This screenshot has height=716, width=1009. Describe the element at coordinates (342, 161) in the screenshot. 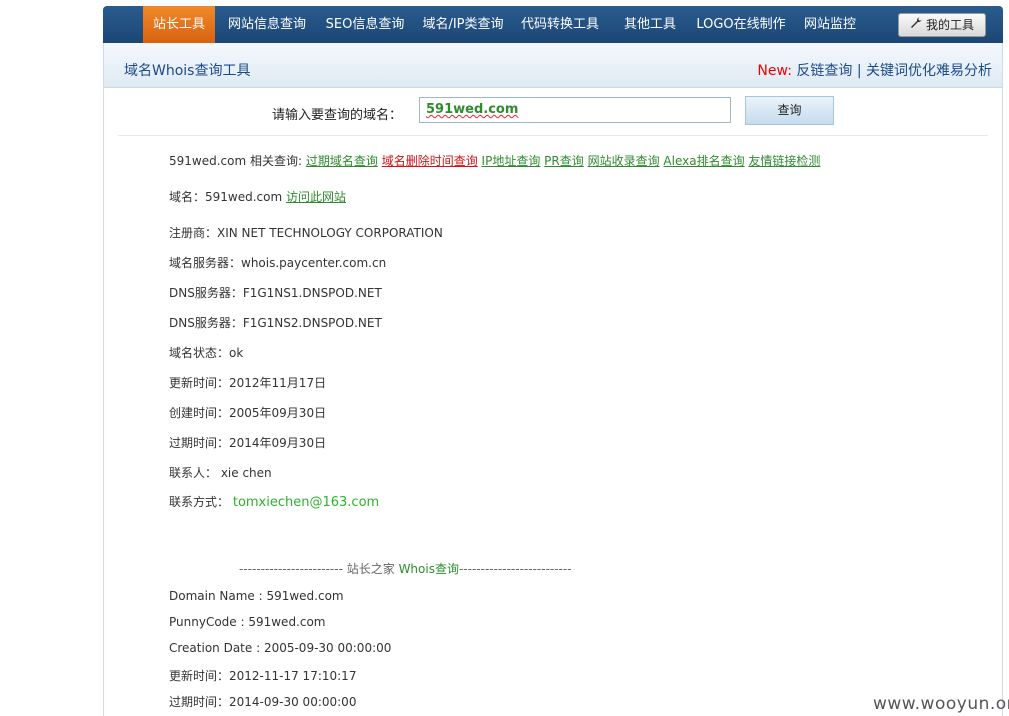

I see `expired-domain-link: 过期域名查询` at that location.